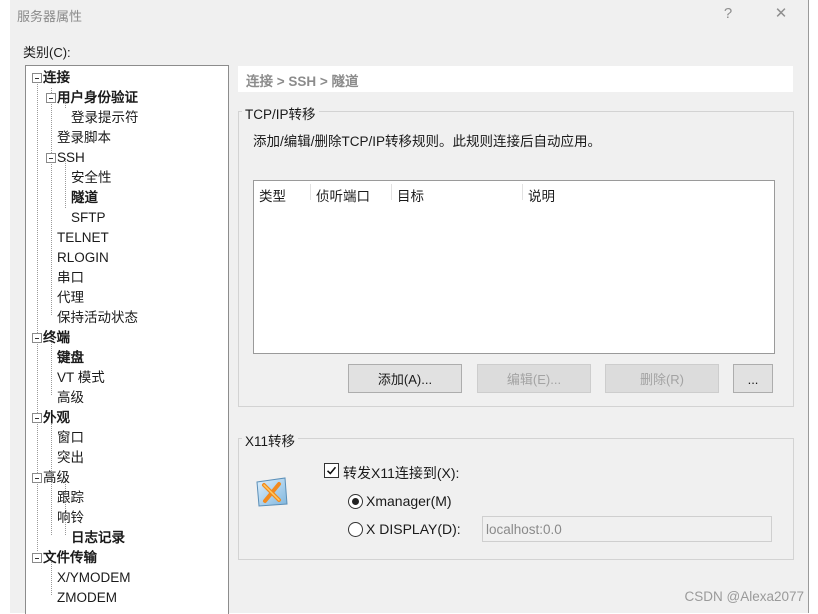 This screenshot has height=614, width=818. I want to click on delete-button: 删除(R), so click(662, 378).